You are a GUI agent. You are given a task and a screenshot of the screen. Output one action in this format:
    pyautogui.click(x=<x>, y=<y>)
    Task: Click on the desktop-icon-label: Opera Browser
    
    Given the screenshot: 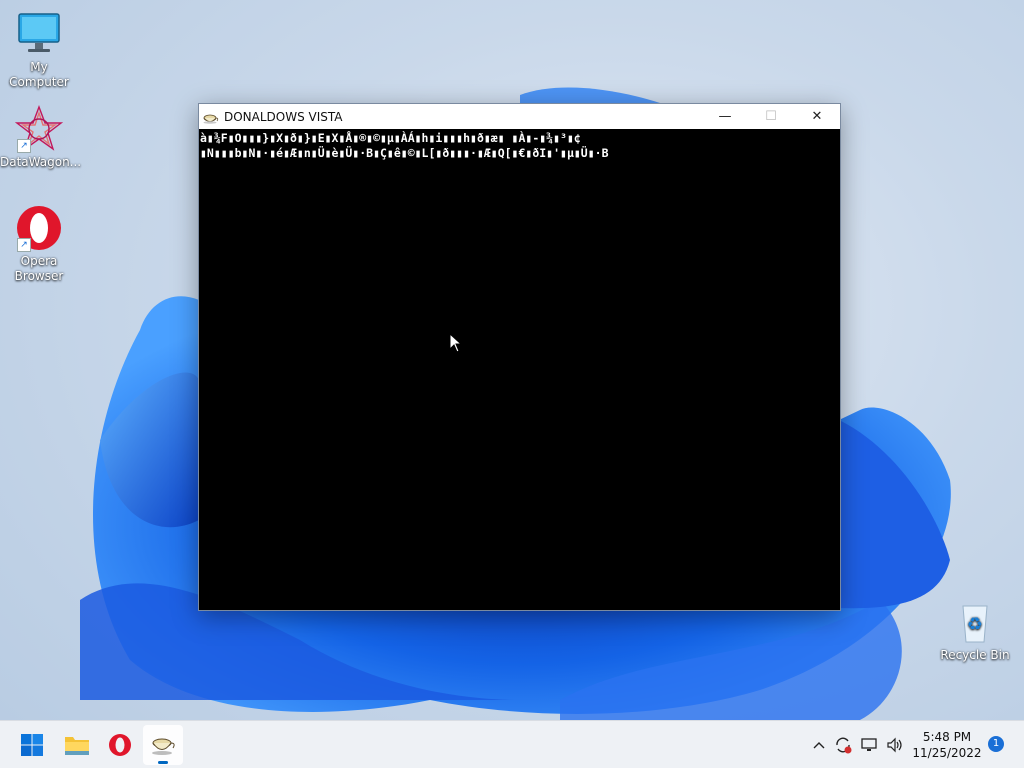 What is the action you would take?
    pyautogui.click(x=39, y=268)
    